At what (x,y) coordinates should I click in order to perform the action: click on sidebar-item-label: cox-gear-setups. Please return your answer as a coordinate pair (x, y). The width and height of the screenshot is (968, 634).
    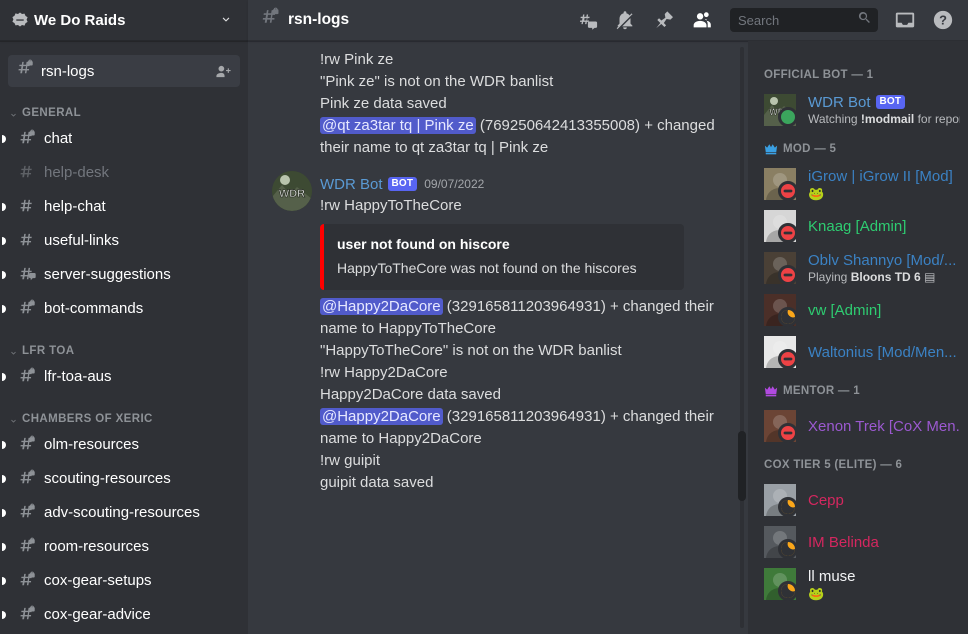
    Looking at the image, I should click on (98, 580).